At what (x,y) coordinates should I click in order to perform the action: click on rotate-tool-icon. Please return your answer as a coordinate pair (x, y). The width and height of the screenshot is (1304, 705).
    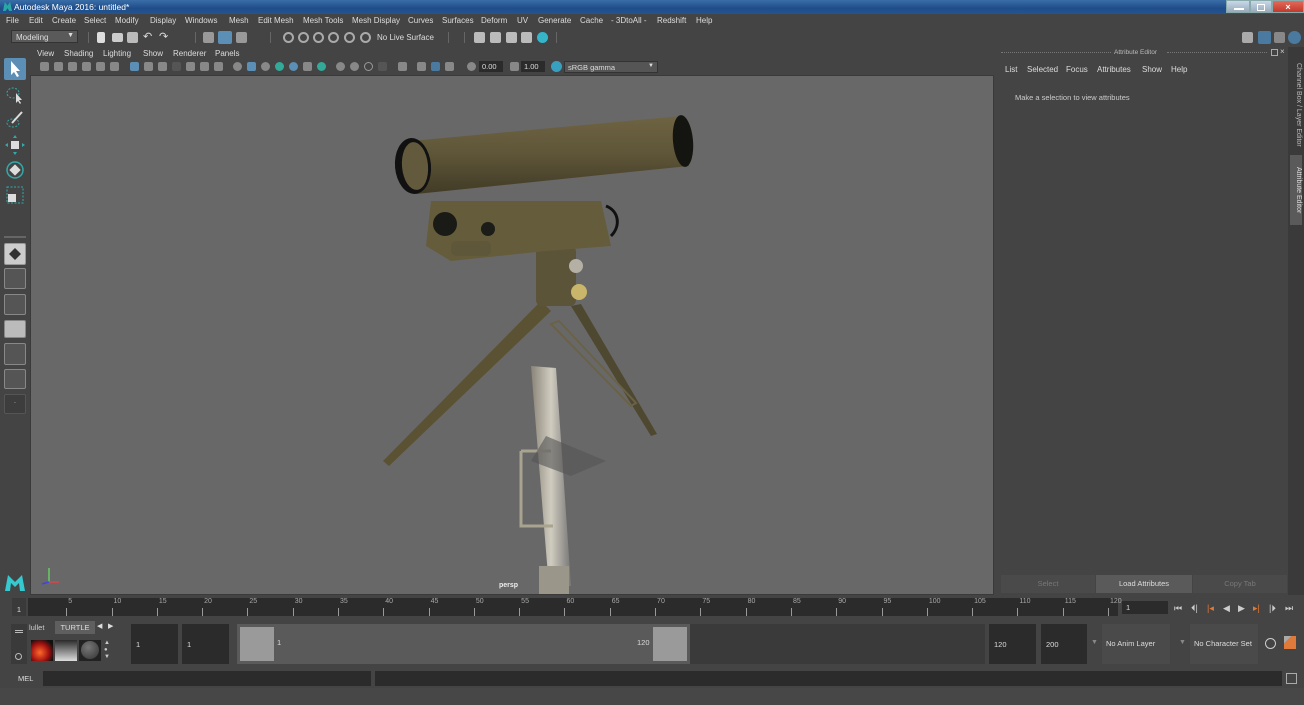
    Looking at the image, I should click on (15, 170).